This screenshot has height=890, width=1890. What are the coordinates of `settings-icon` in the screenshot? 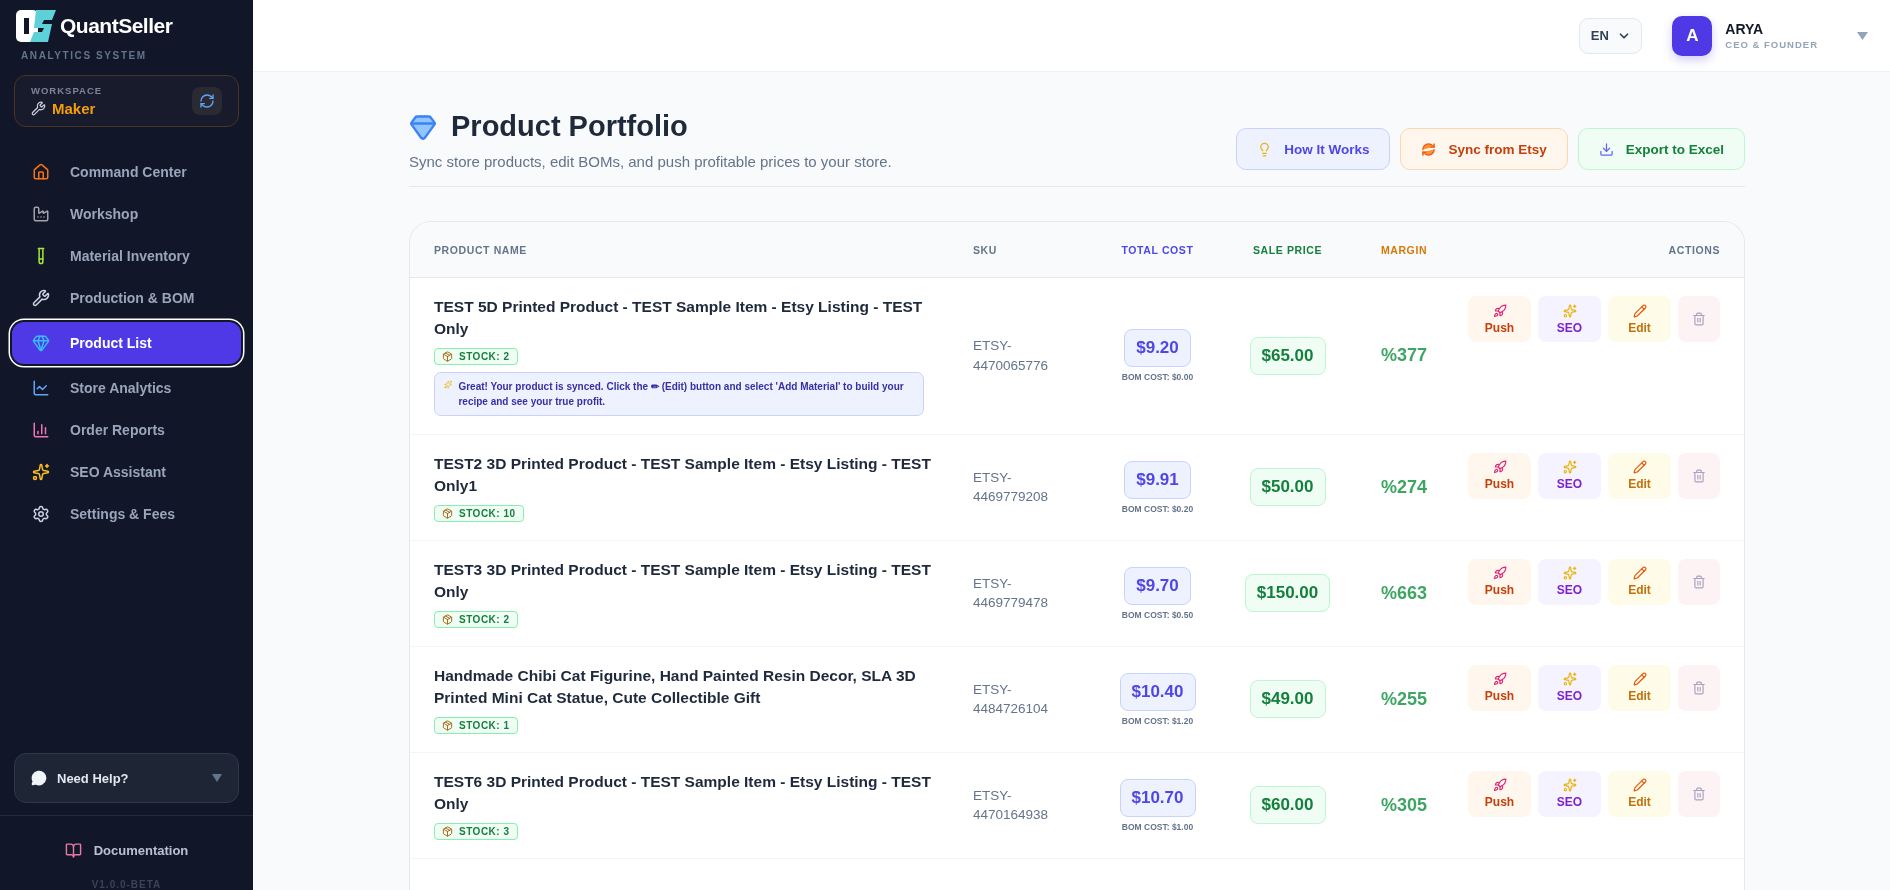 It's located at (41, 514).